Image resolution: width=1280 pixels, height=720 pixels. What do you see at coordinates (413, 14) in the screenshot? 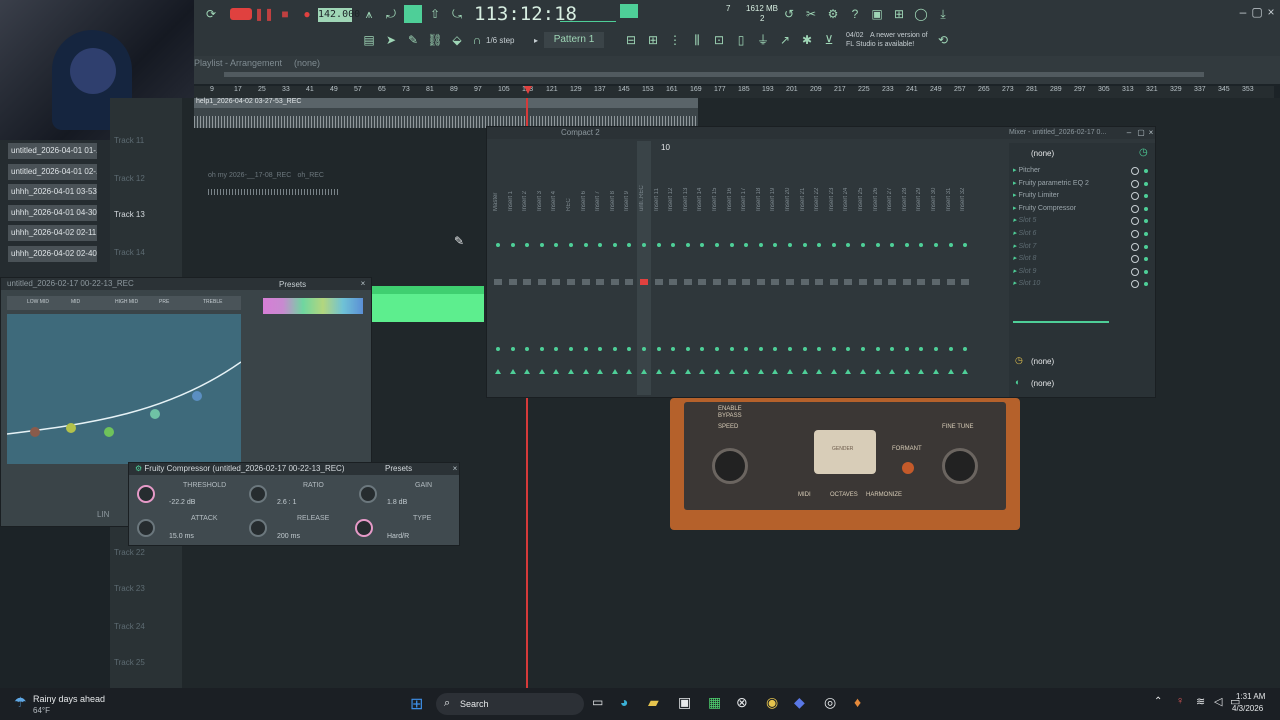
I see `countdown-button` at bounding box center [413, 14].